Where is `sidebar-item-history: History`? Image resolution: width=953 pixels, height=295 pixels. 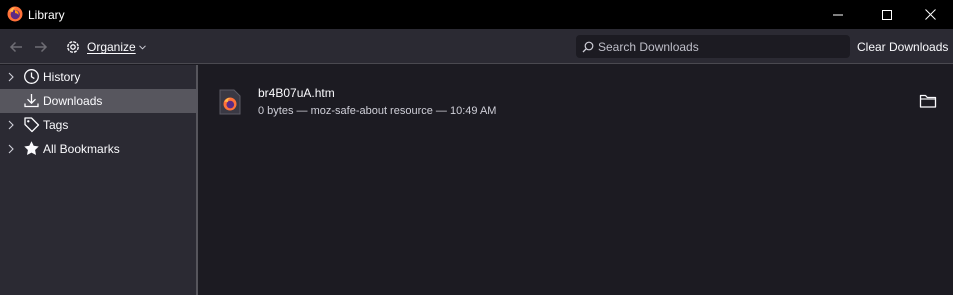
sidebar-item-history: History is located at coordinates (99, 77).